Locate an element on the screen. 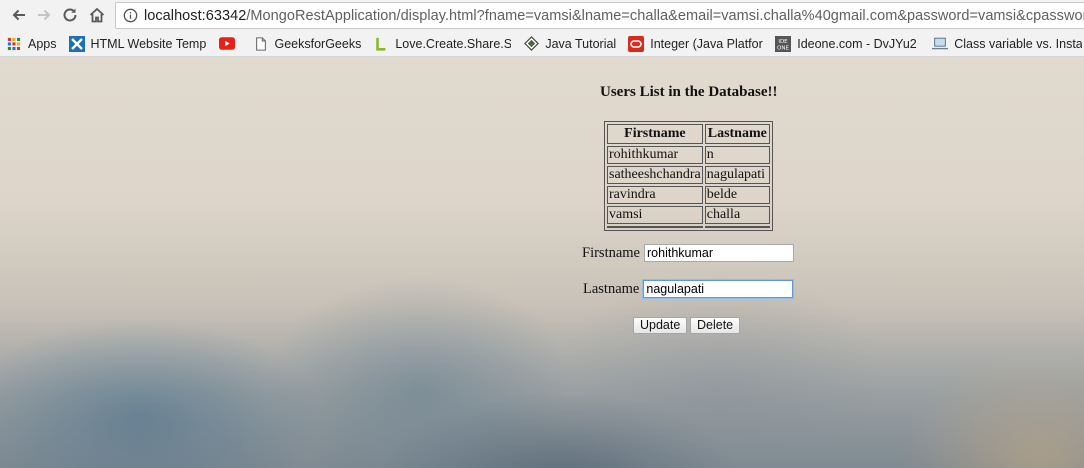 The image size is (1084, 468). reload-button is located at coordinates (70, 15).